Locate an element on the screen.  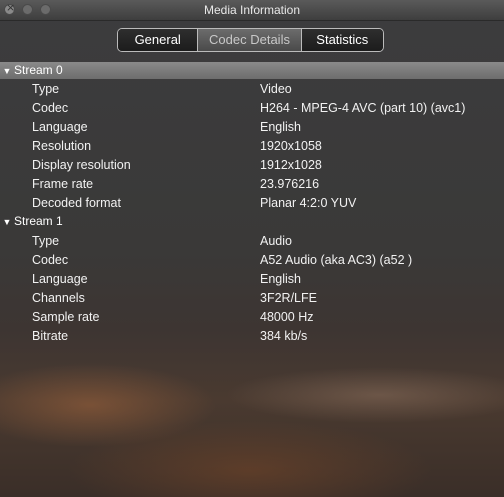
row-value: A52 Audio (aka AC3) (a52 ) is located at coordinates (336, 260).